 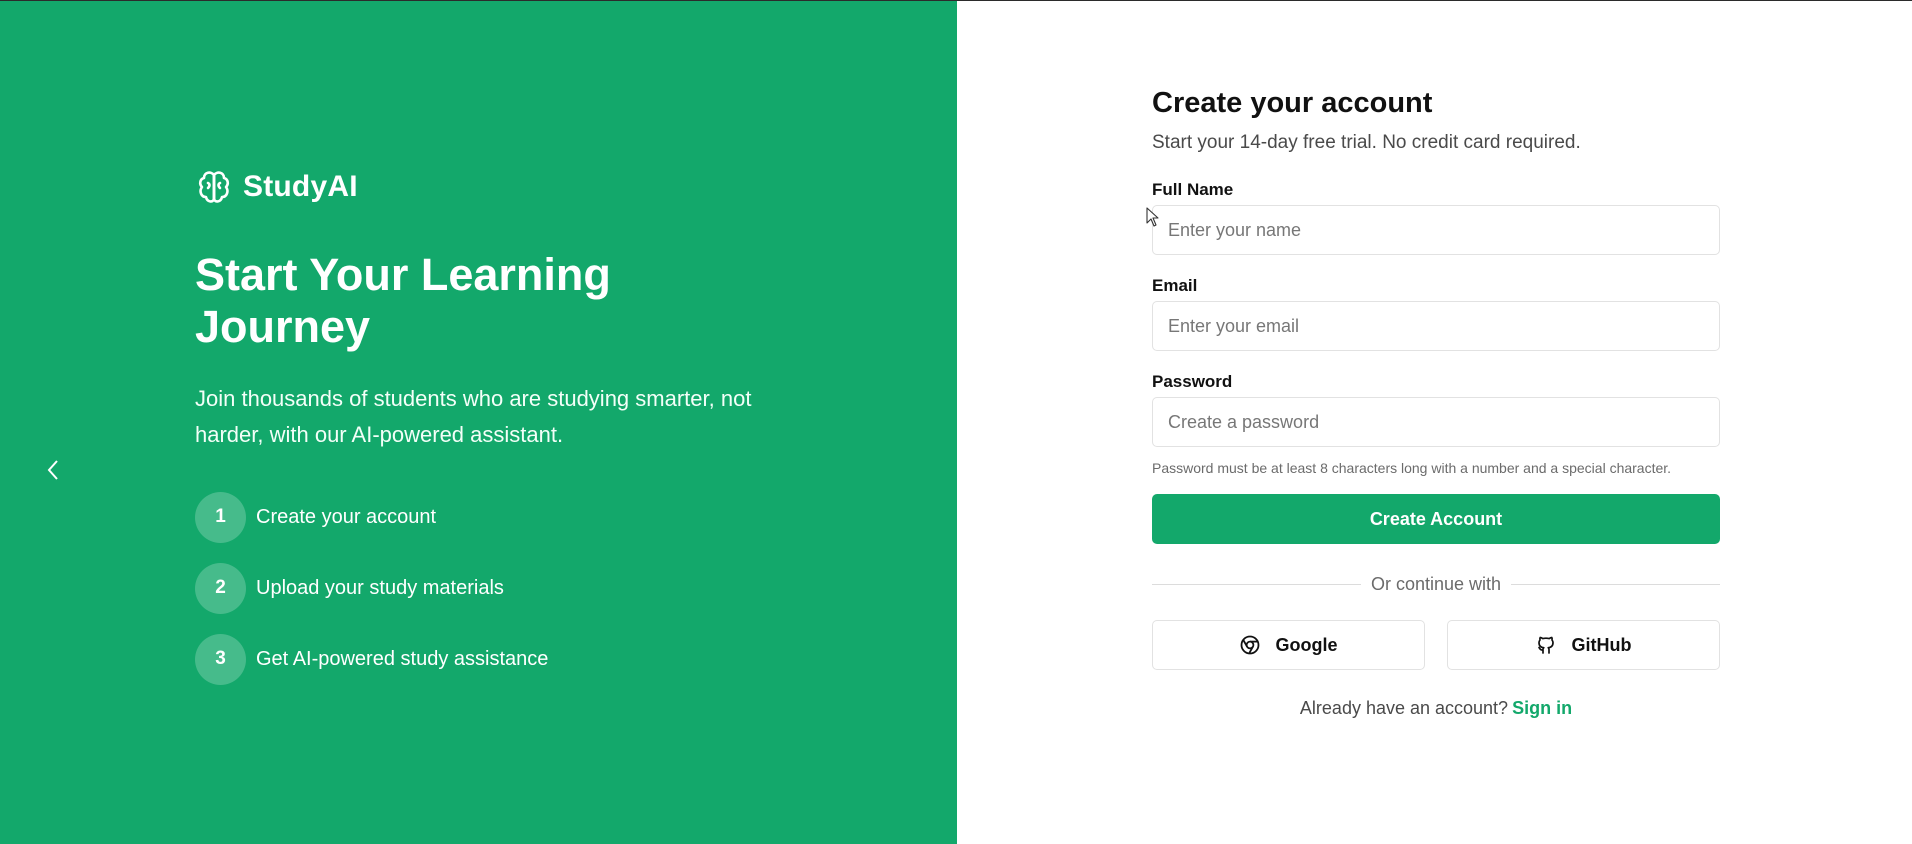 I want to click on step-item: 2 Upload your study materials, so click(x=371, y=588).